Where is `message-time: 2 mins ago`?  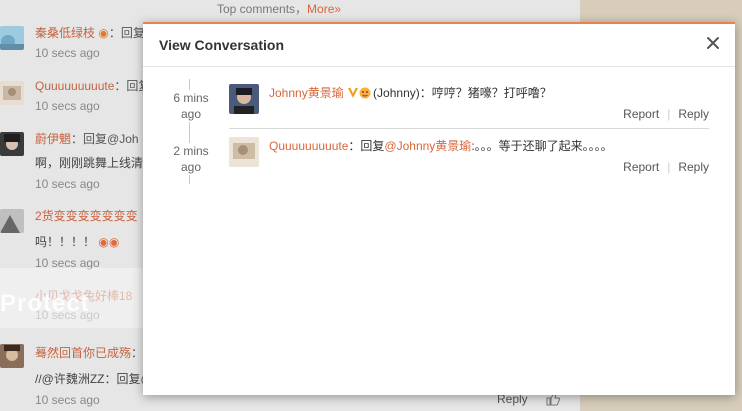 message-time: 2 mins ago is located at coordinates (191, 159).